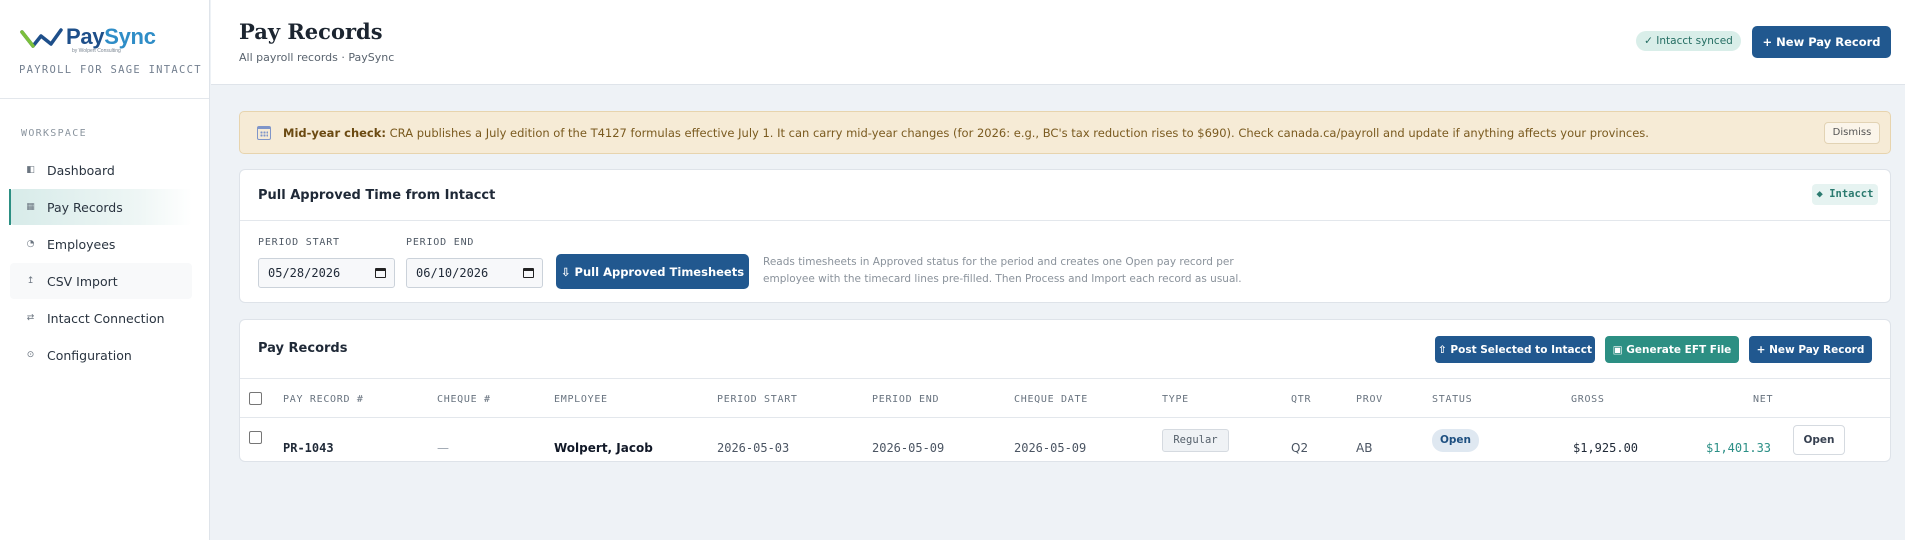 The height and width of the screenshot is (540, 1905). I want to click on status-badge: Open, so click(1455, 440).